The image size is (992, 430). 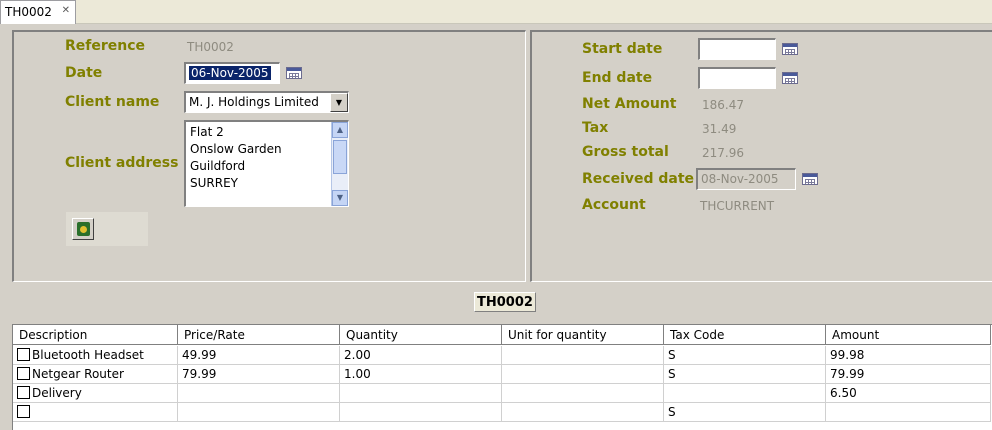 What do you see at coordinates (122, 163) in the screenshot?
I see `client-address-label: Client address` at bounding box center [122, 163].